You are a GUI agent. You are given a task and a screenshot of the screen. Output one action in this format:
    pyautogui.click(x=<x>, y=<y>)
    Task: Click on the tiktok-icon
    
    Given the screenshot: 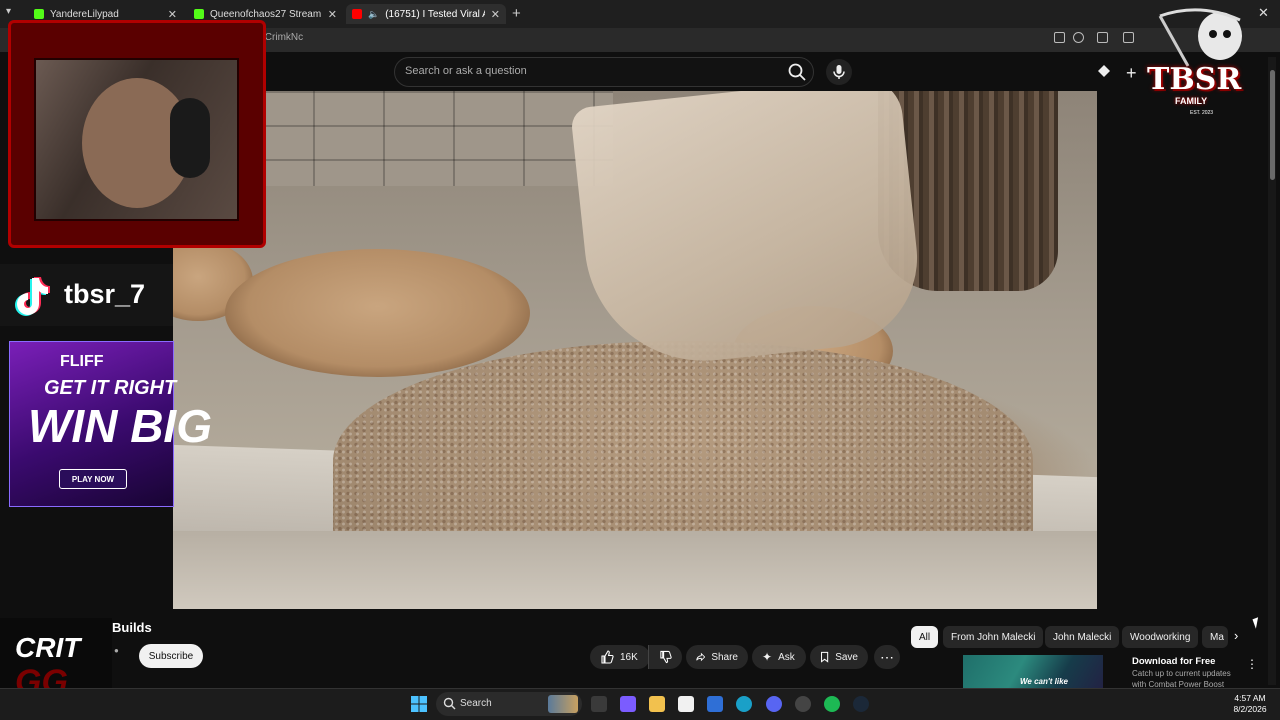 What is the action you would take?
    pyautogui.click(x=30, y=296)
    